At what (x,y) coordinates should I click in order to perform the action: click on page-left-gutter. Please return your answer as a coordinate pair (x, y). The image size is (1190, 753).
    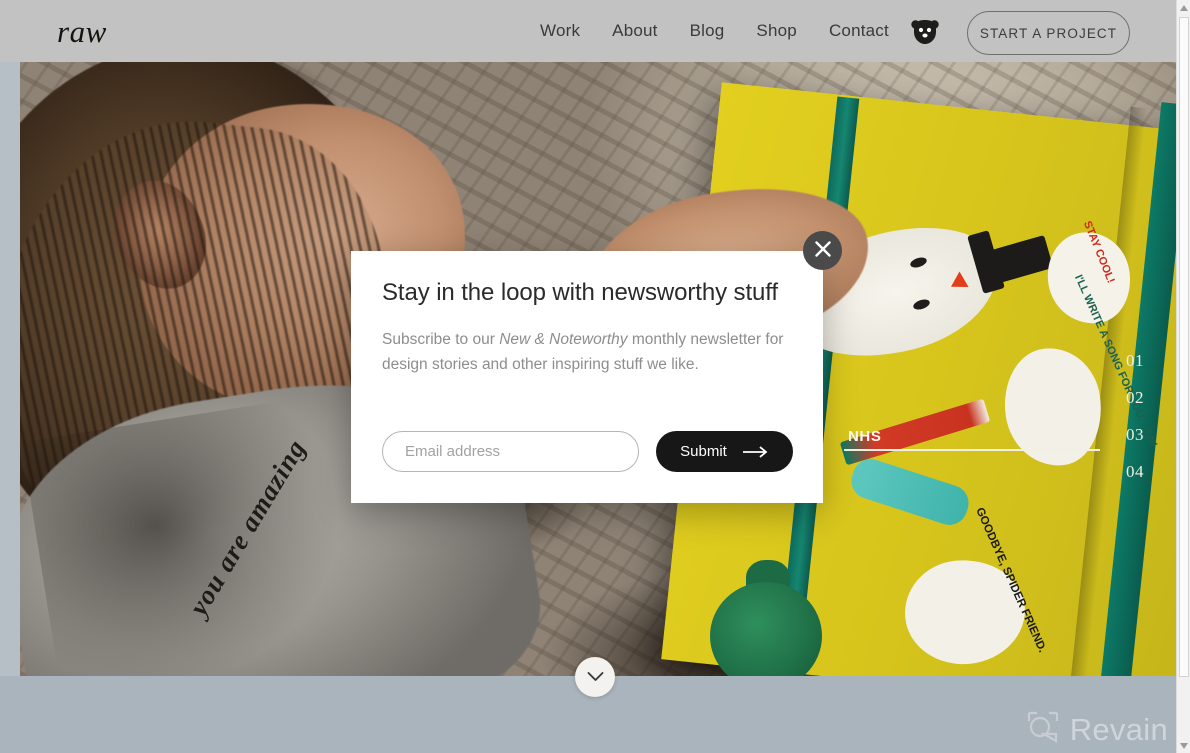
    Looking at the image, I should click on (10, 369).